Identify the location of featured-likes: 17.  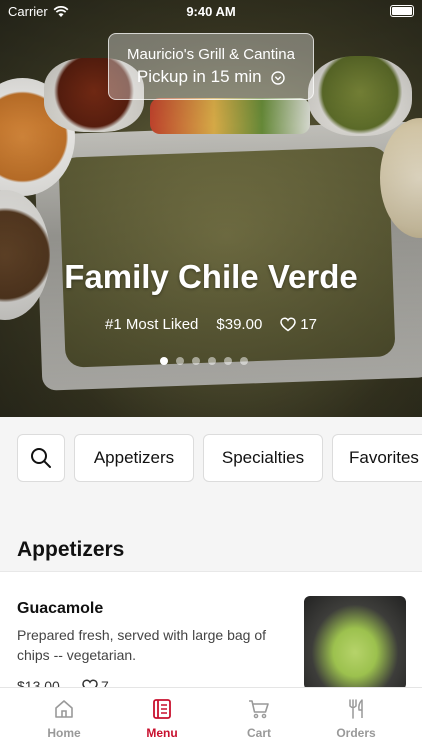
(298, 324).